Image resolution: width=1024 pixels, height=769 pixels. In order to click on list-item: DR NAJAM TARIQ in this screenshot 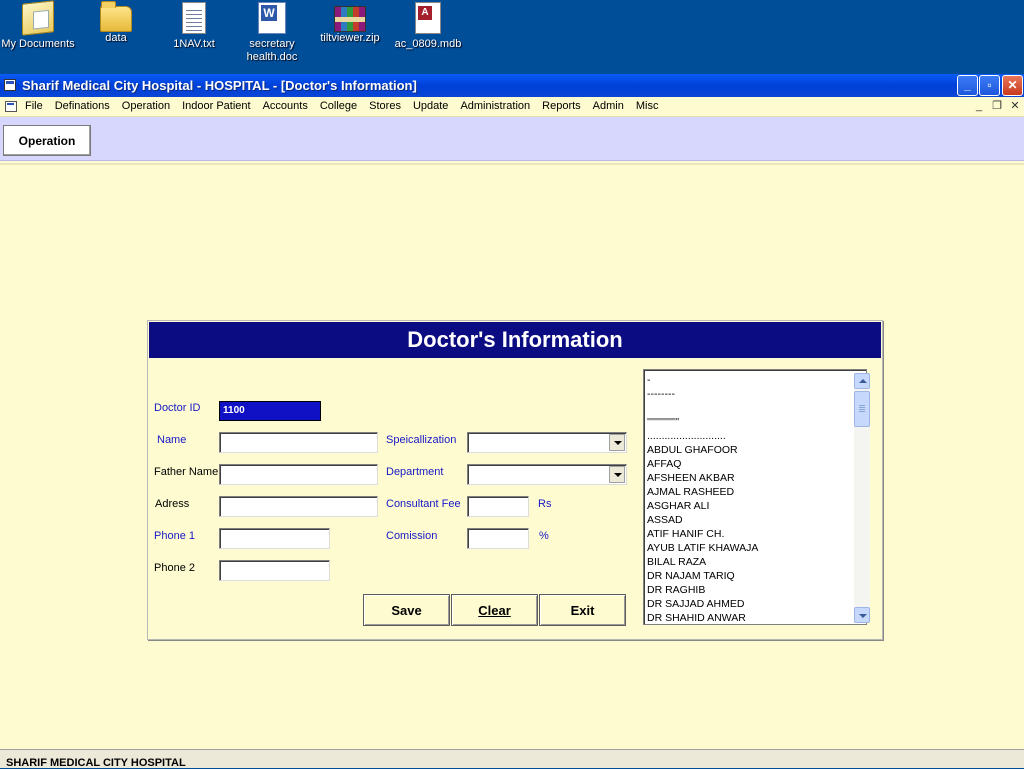, I will do `click(747, 576)`.